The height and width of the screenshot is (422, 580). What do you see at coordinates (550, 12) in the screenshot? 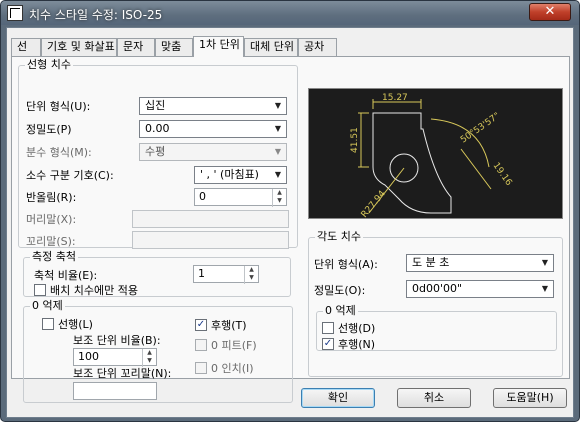
I see `close-button: ✕` at bounding box center [550, 12].